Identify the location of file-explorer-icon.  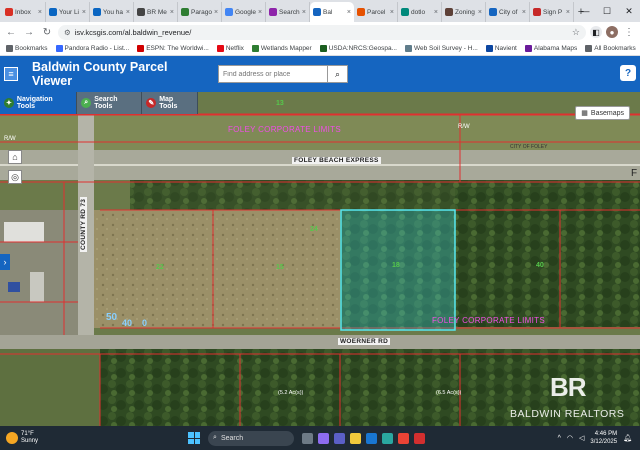
(356, 438).